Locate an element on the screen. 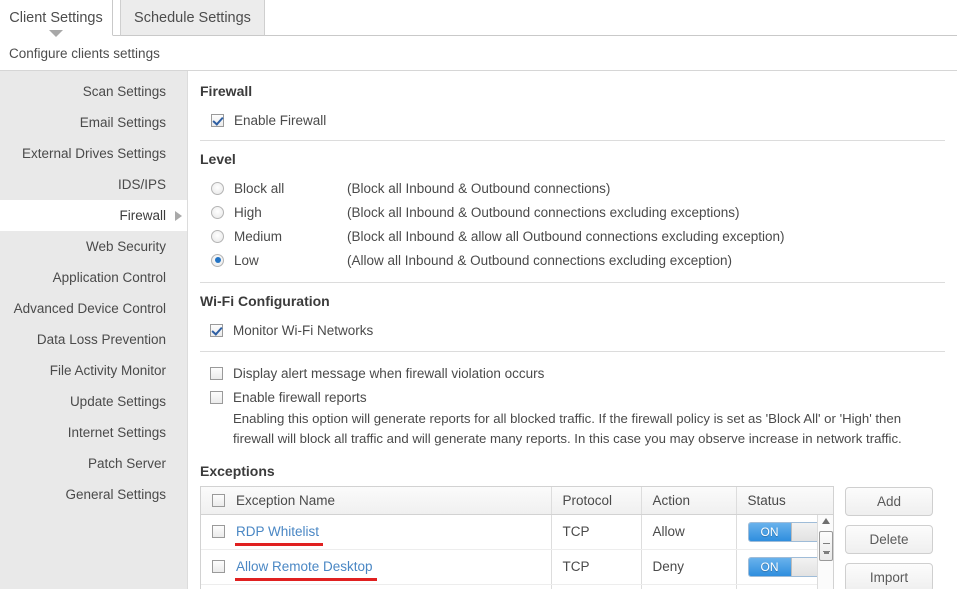  level-label-block-all: Block all is located at coordinates (259, 188).